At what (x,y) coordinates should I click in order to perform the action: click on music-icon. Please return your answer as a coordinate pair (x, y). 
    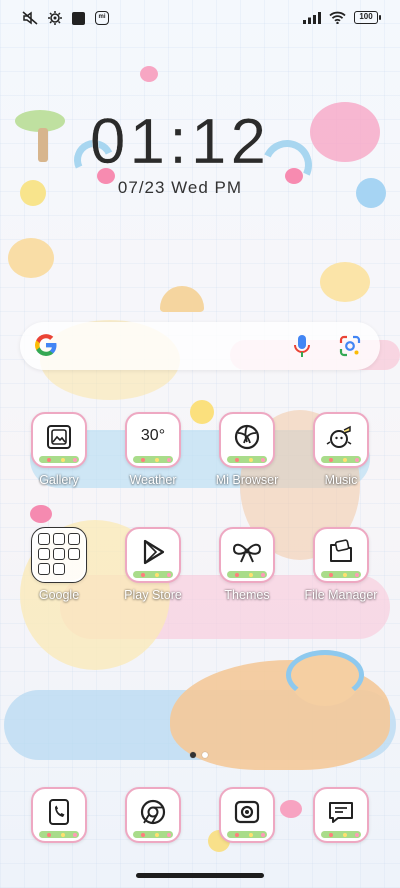
    Looking at the image, I should click on (341, 440).